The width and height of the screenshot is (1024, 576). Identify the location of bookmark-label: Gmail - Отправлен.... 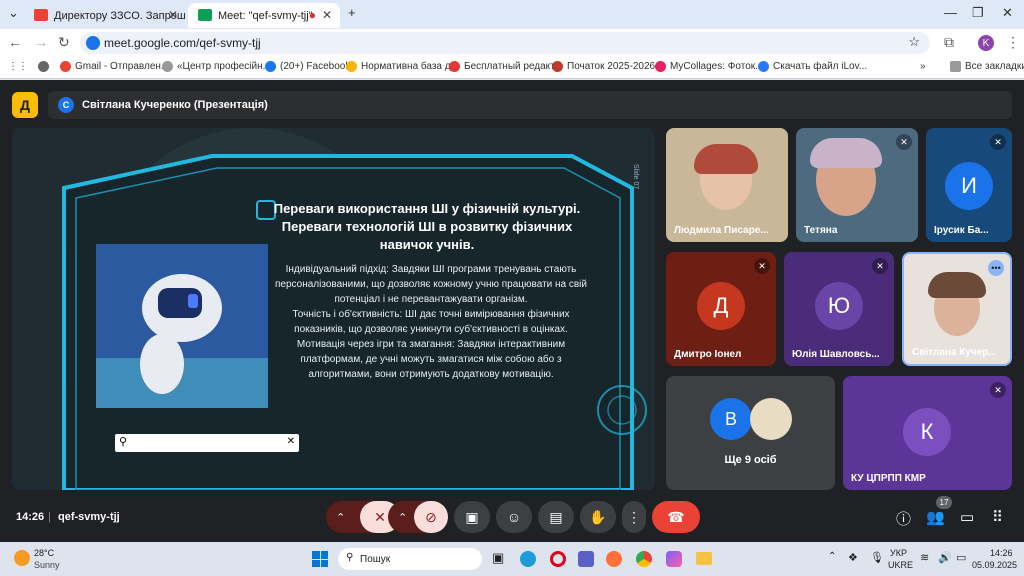
(122, 66).